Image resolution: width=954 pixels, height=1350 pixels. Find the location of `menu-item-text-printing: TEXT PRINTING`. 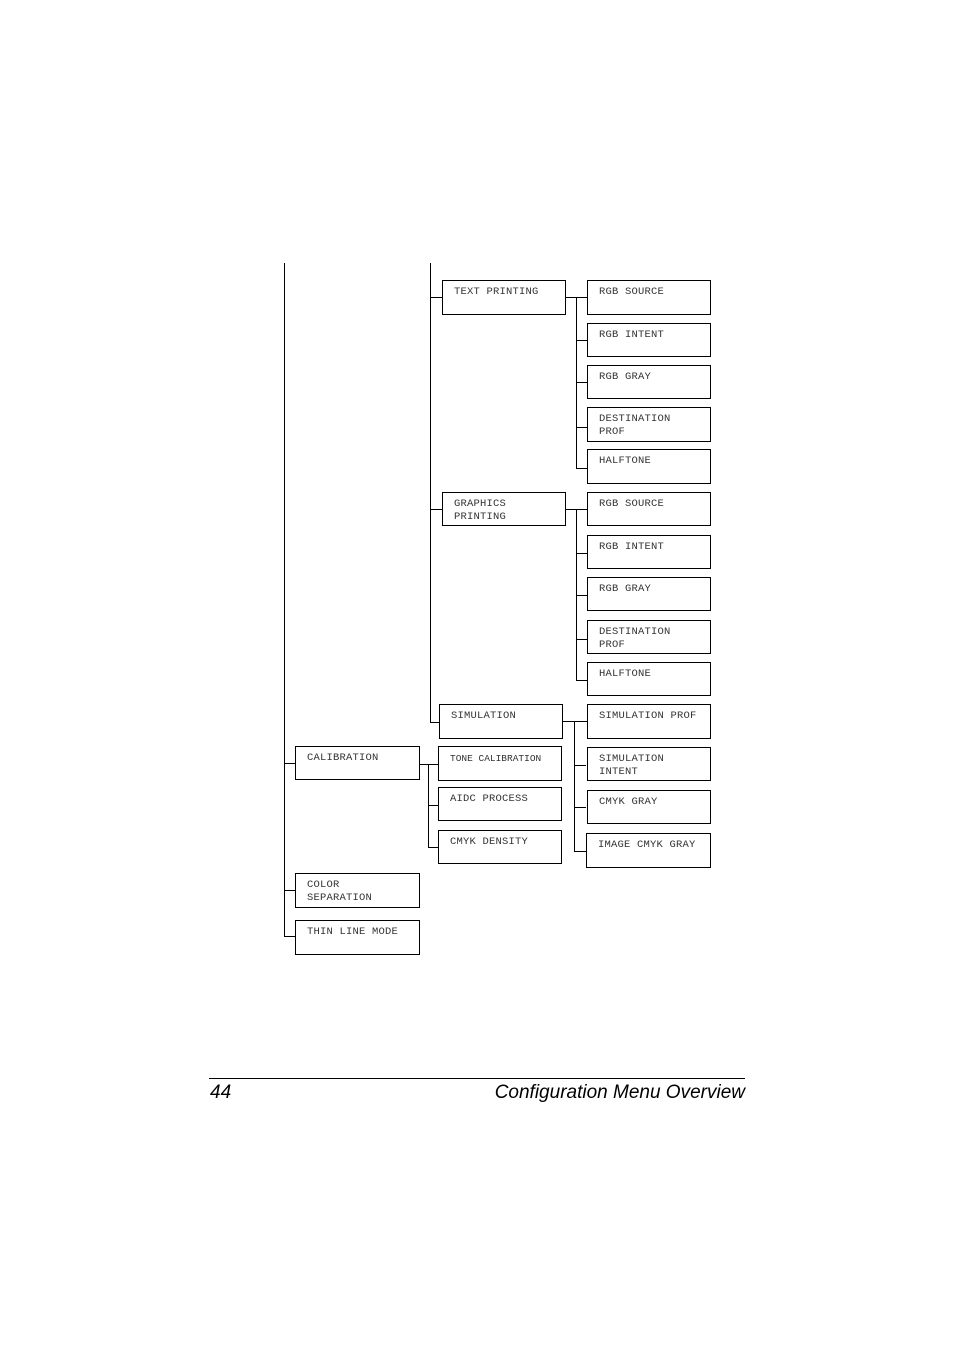

menu-item-text-printing: TEXT PRINTING is located at coordinates (504, 297).